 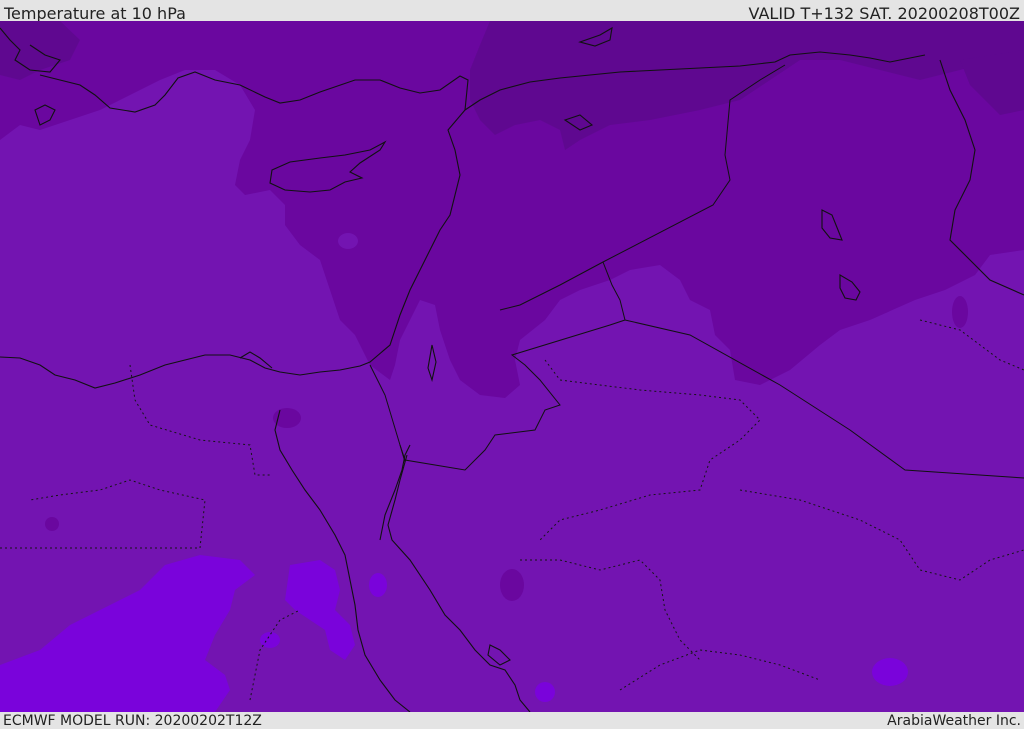 I want to click on warm-patch-red-sea, so click(x=378, y=585).